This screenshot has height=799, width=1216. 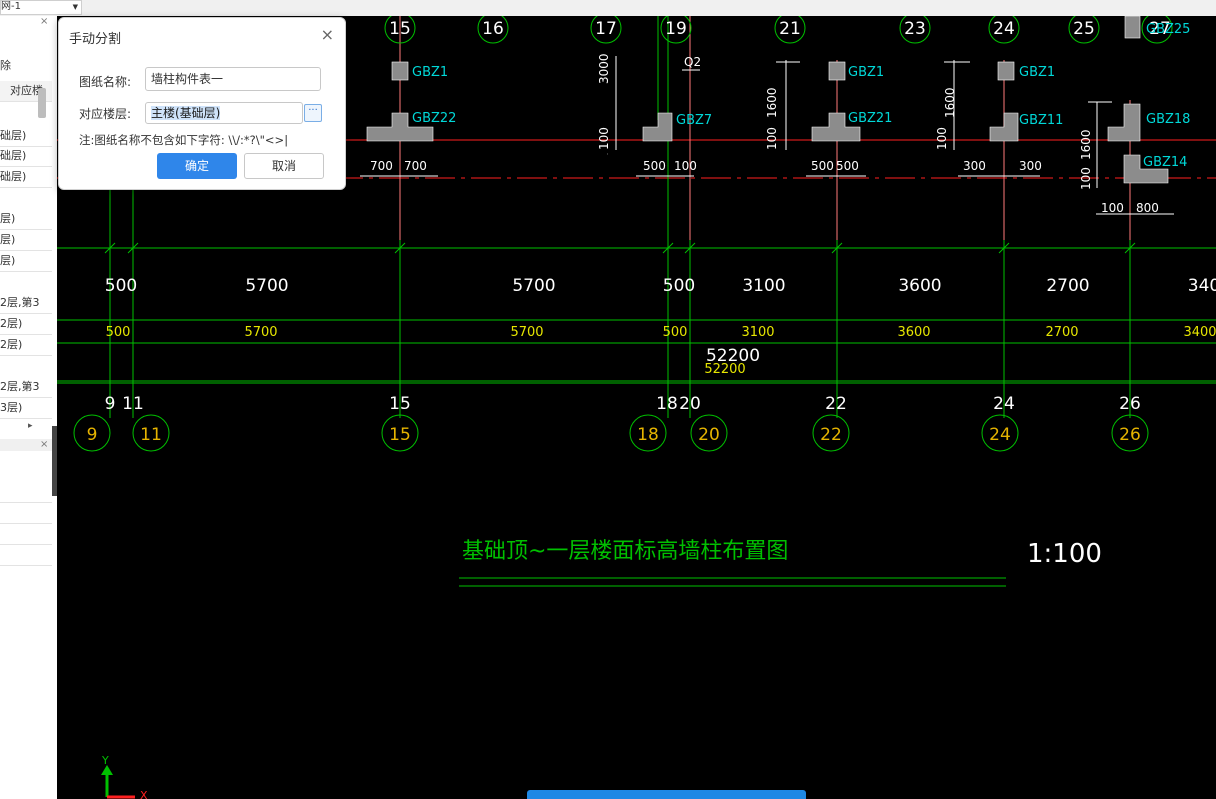 What do you see at coordinates (11, 6) in the screenshot?
I see `drawing-select-value: 网-1` at bounding box center [11, 6].